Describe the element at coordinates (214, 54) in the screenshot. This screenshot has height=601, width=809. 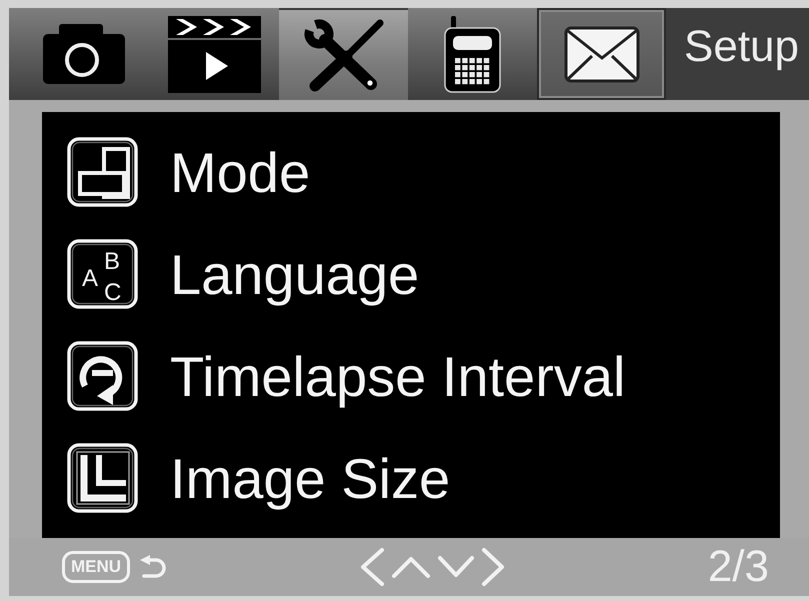
I see `clapperboard-icon` at that location.